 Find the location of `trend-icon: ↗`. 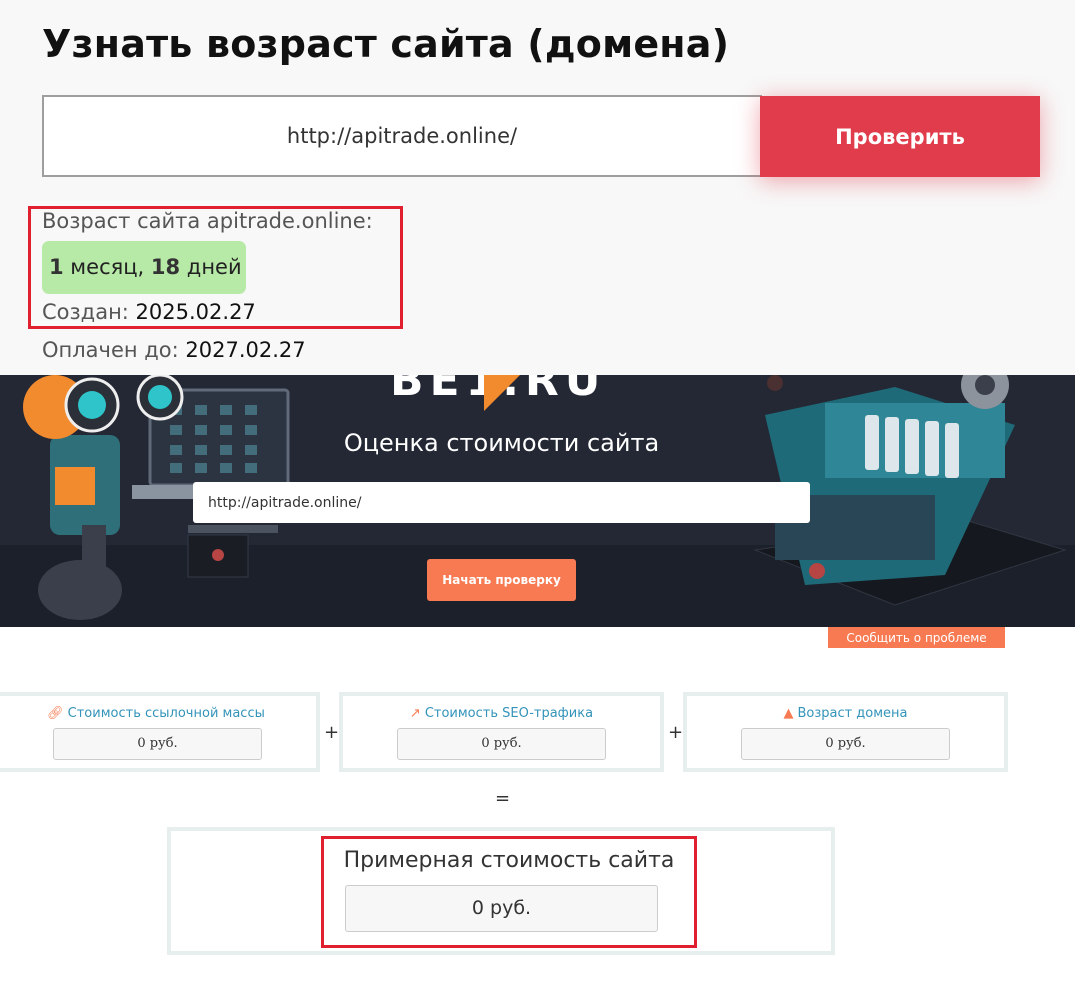

trend-icon: ↗ is located at coordinates (415, 713).